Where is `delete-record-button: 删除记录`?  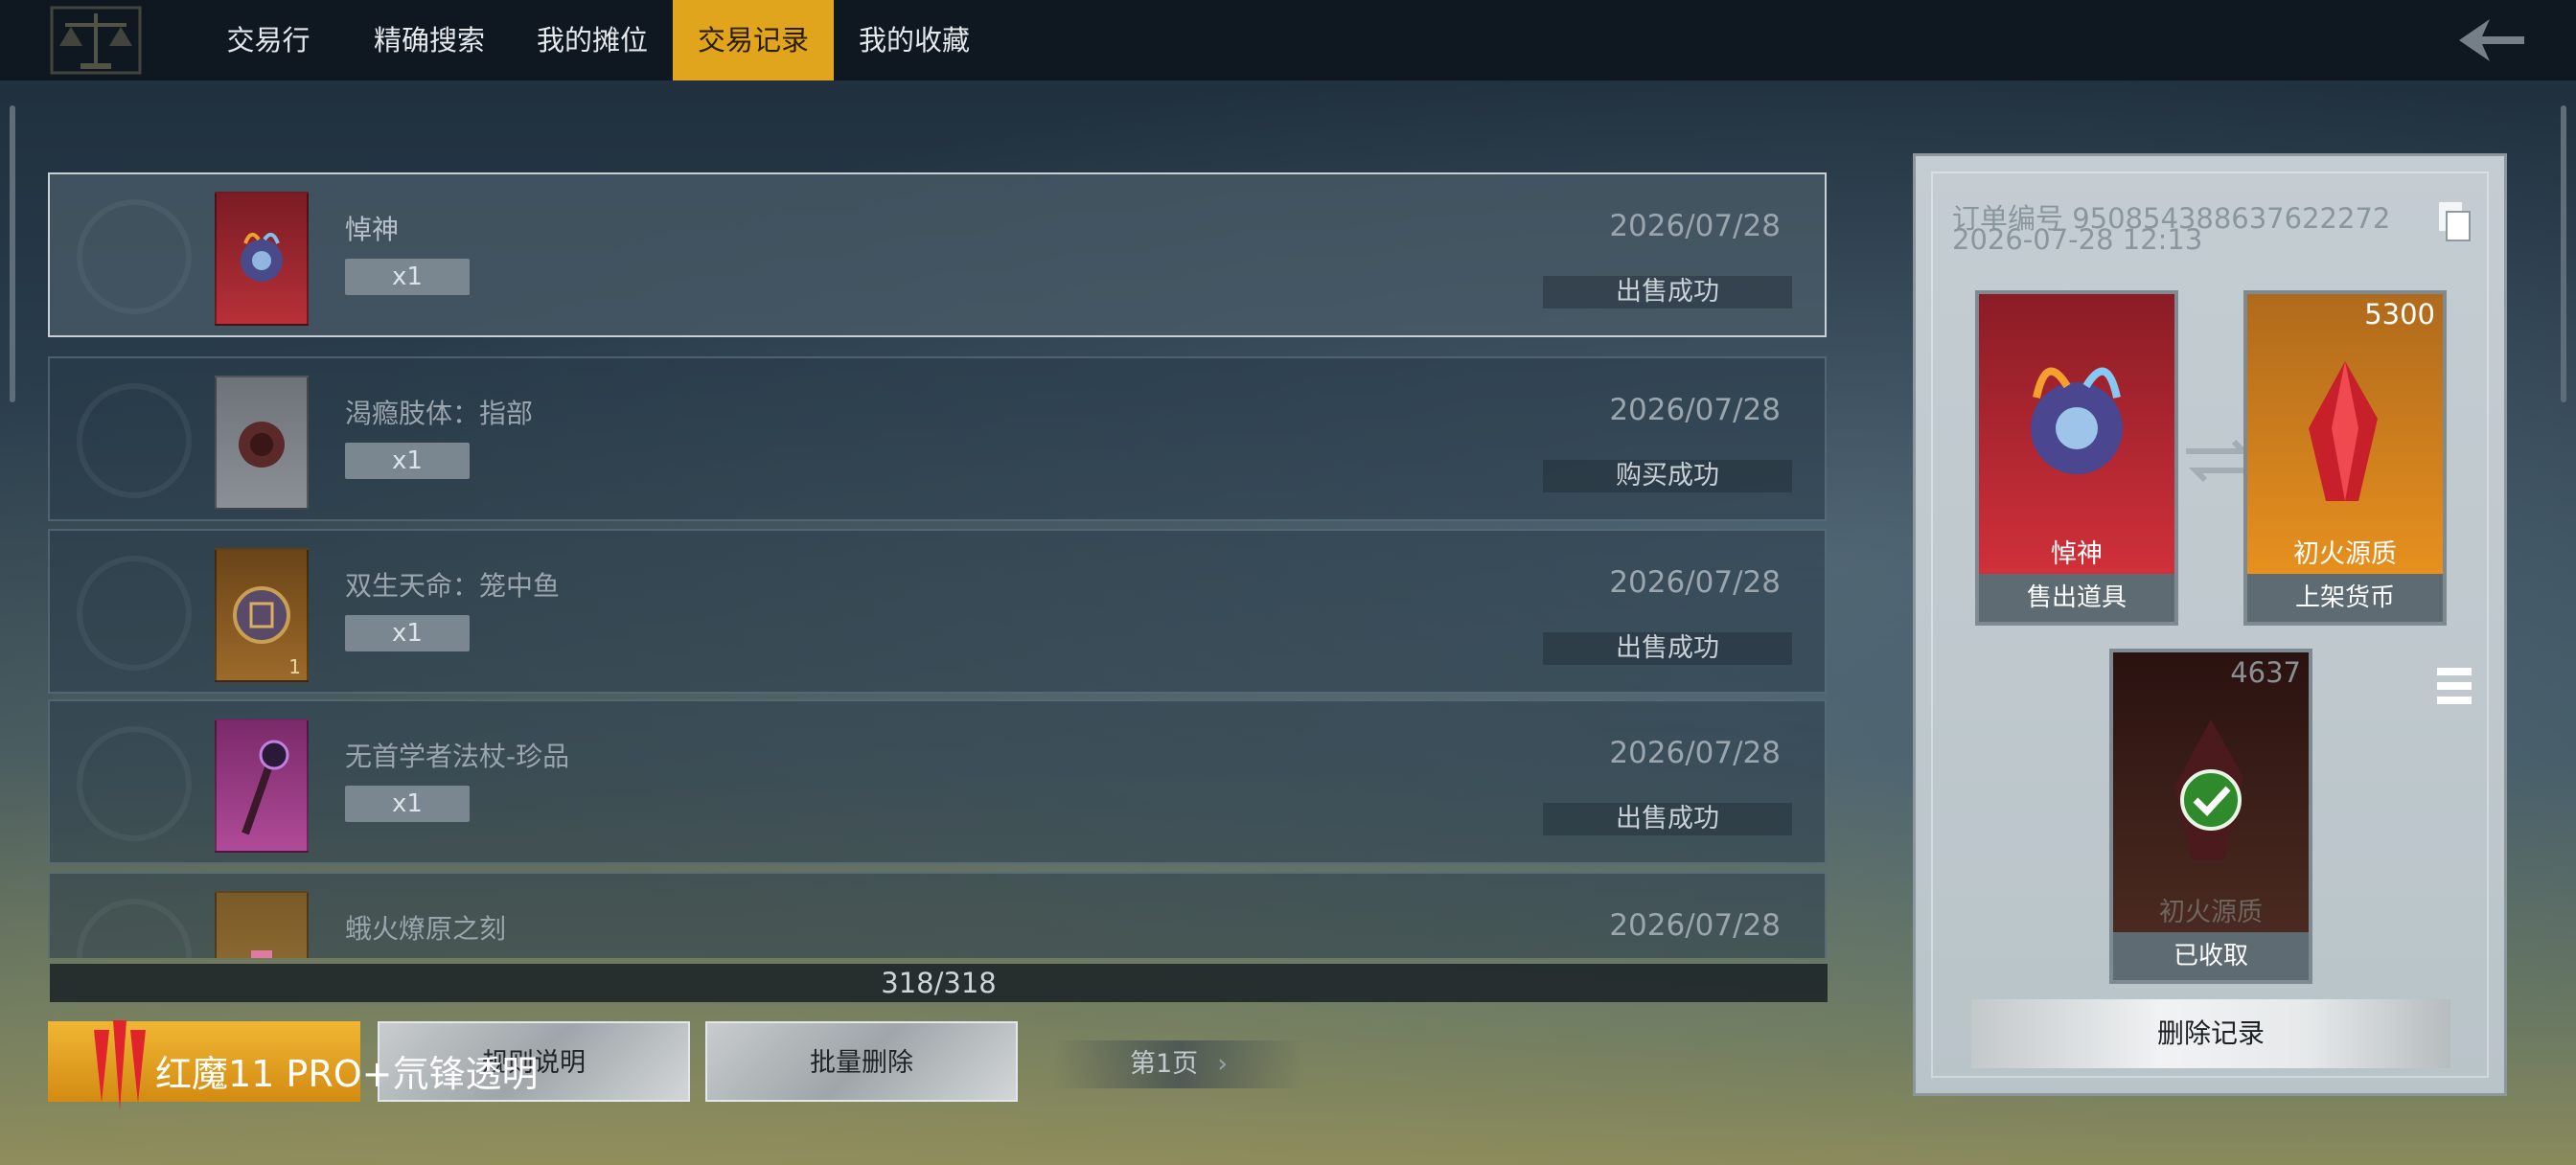
delete-record-button: 删除记录 is located at coordinates (2210, 1033).